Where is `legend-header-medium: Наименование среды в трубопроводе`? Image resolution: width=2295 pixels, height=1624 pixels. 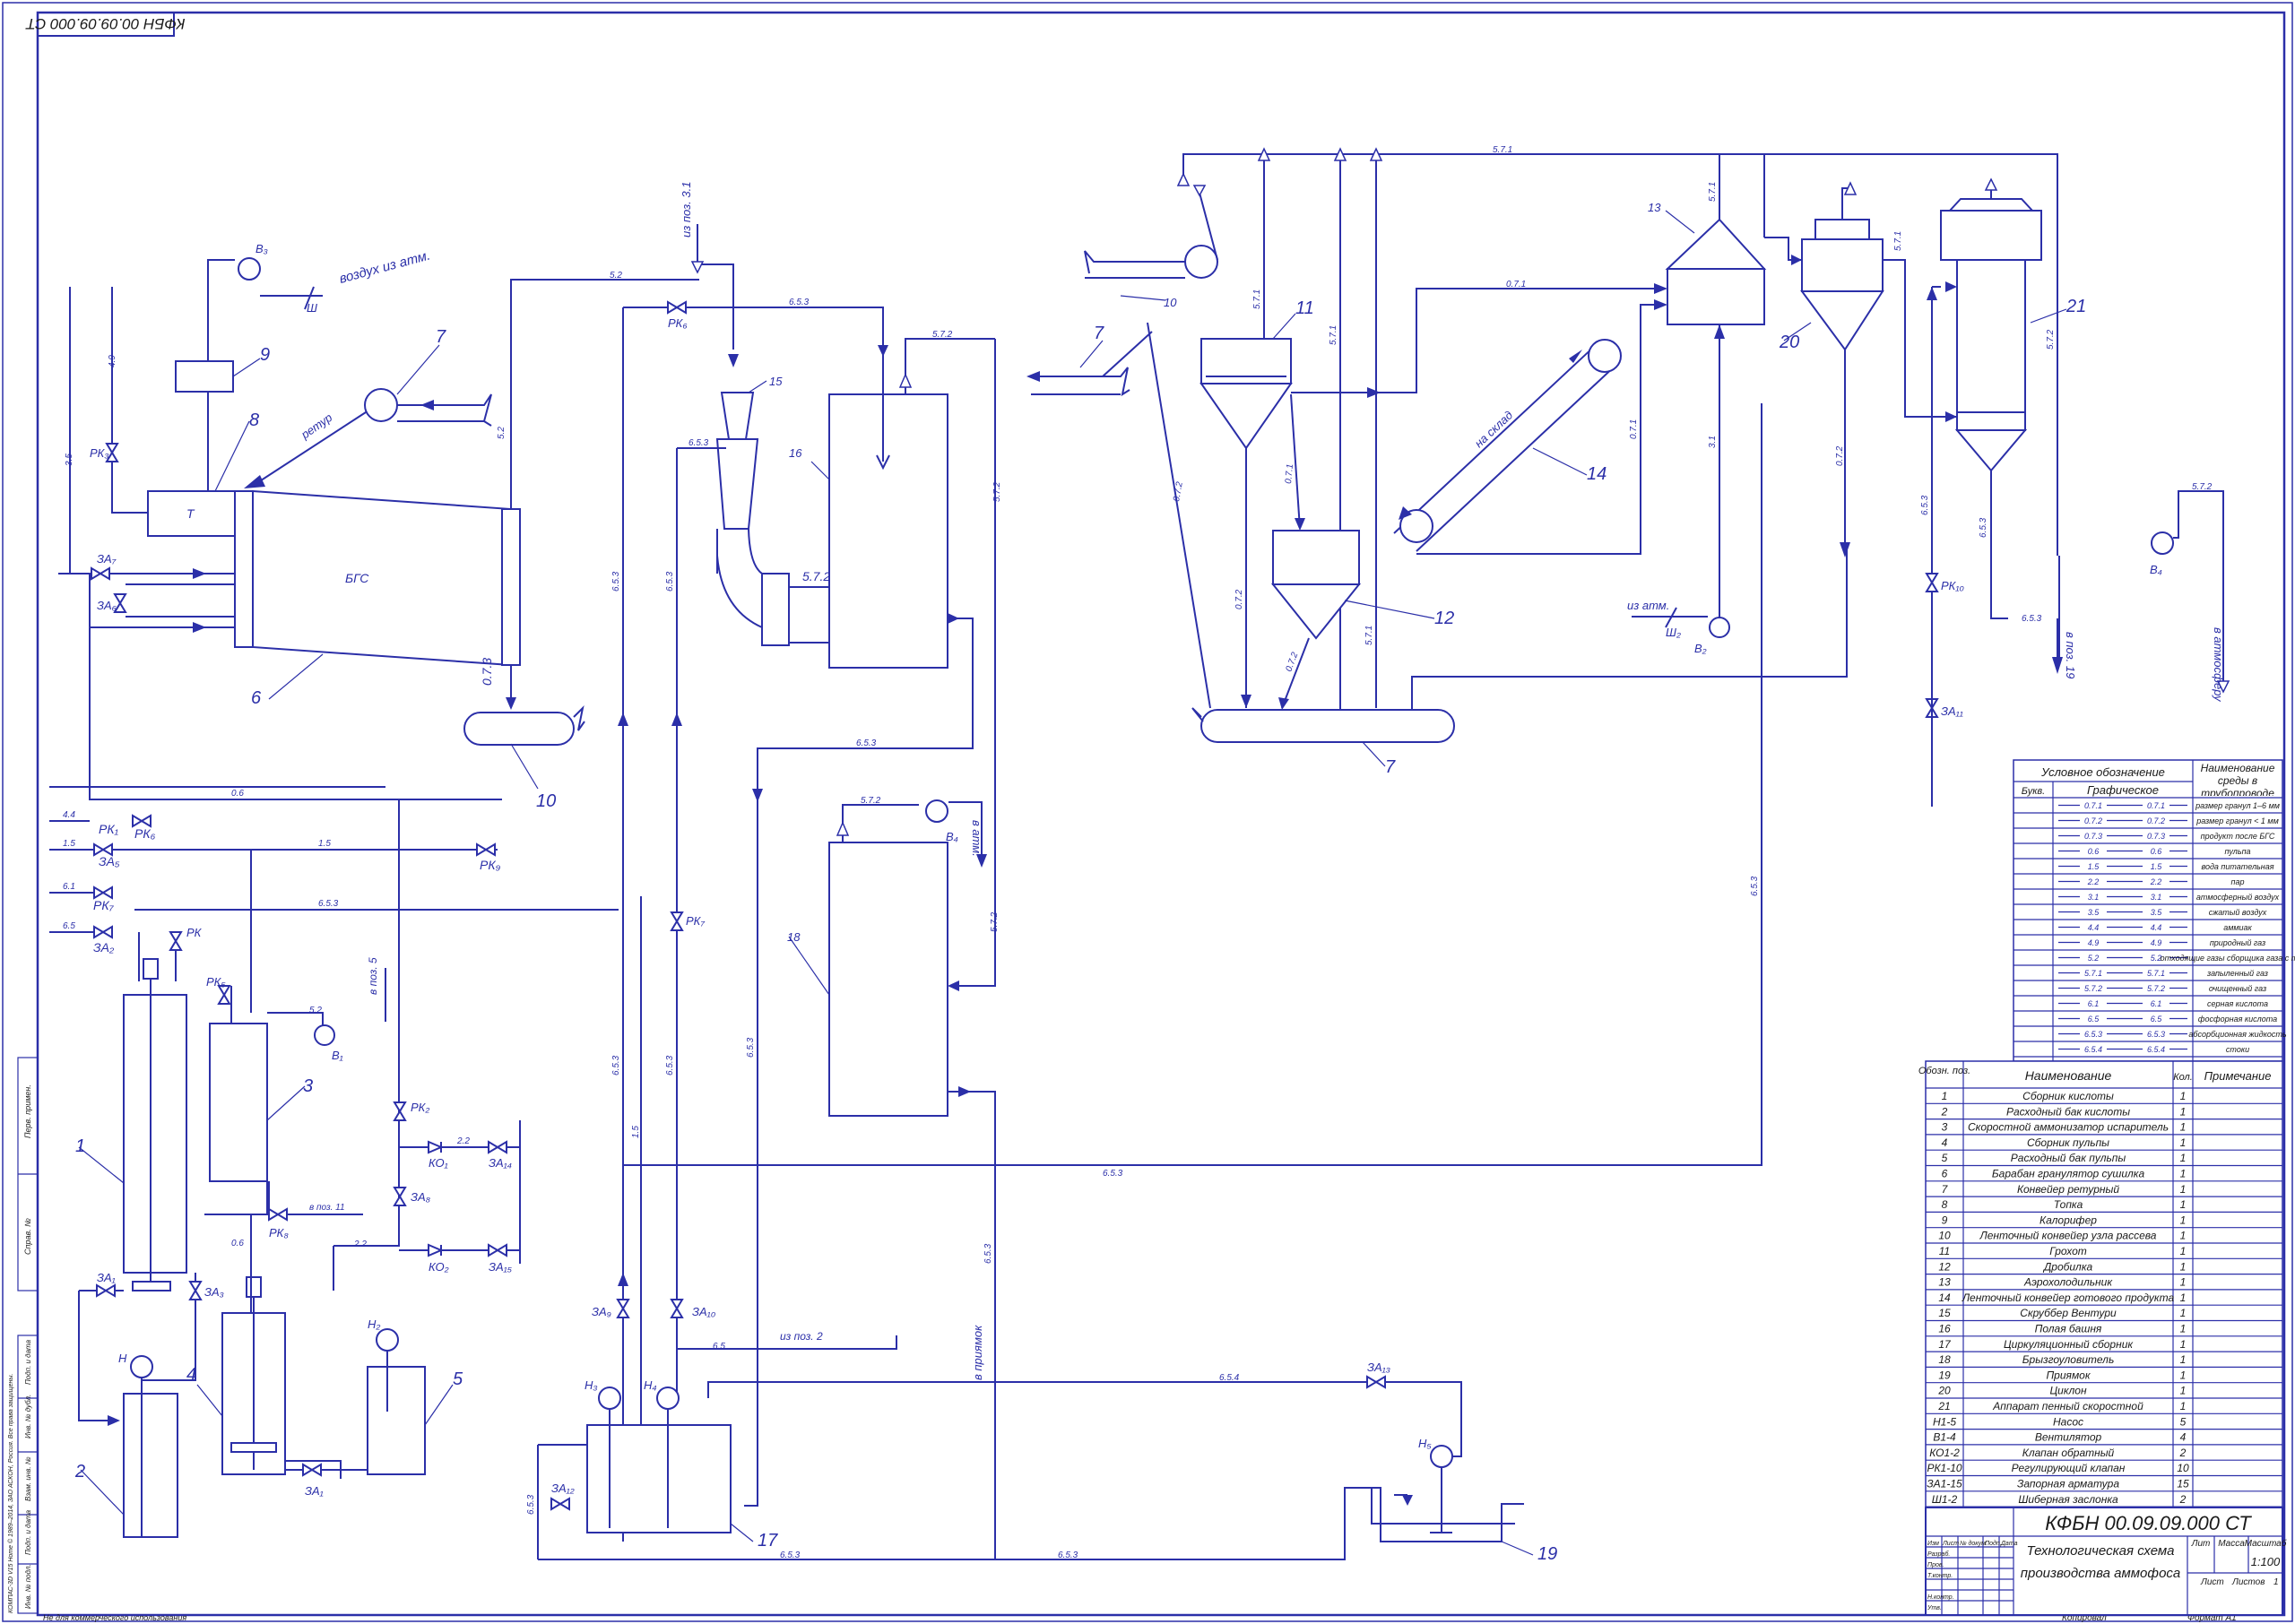 legend-header-medium: Наименование среды в трубопроводе is located at coordinates (2237, 779).